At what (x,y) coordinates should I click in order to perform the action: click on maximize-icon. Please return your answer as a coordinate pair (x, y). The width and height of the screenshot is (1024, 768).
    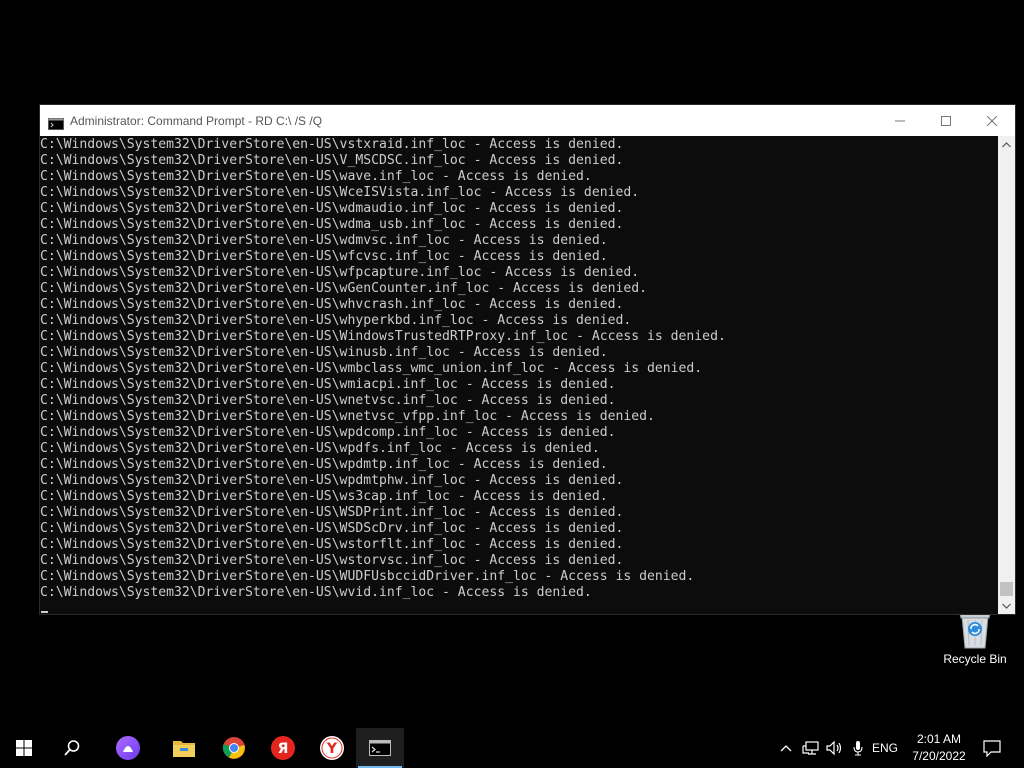
    Looking at the image, I should click on (946, 120).